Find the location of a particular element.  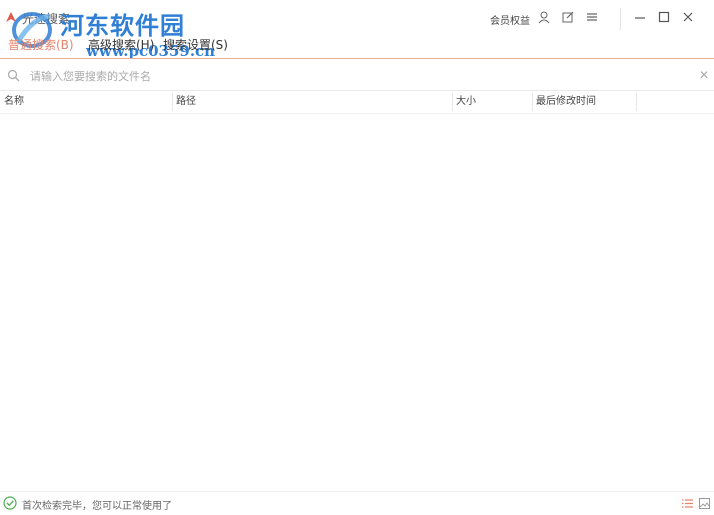

list-view-icon is located at coordinates (687, 503).